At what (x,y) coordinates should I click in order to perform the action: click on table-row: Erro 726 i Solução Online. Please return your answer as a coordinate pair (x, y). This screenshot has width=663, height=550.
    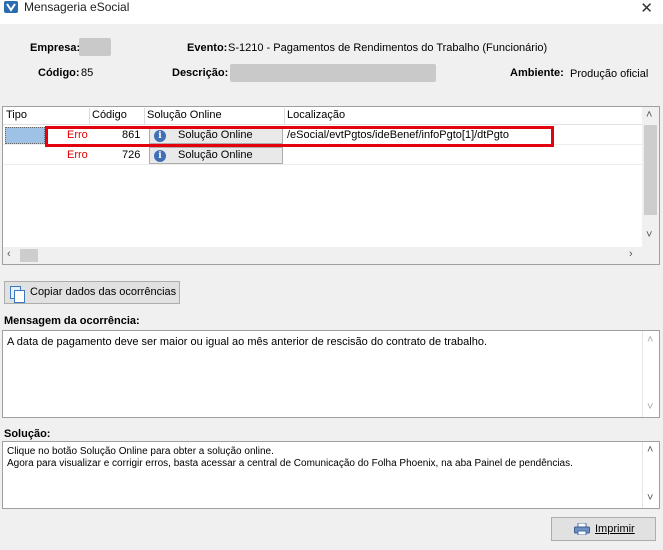
    Looking at the image, I should click on (323, 155).